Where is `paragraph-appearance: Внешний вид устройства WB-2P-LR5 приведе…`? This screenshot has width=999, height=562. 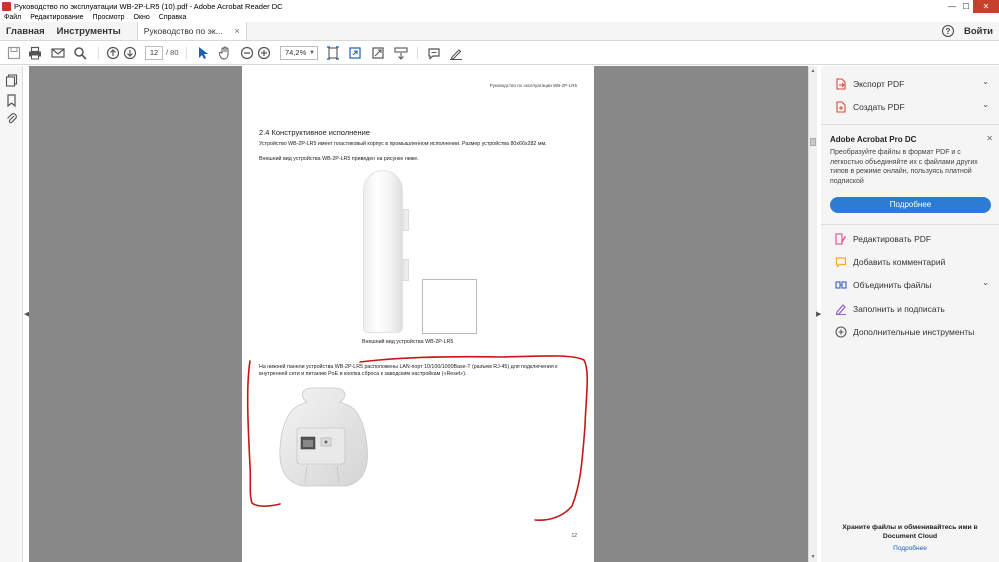
paragraph-appearance: Внешний вид устройства WB-2P-LR5 приведе… is located at coordinates (339, 159).